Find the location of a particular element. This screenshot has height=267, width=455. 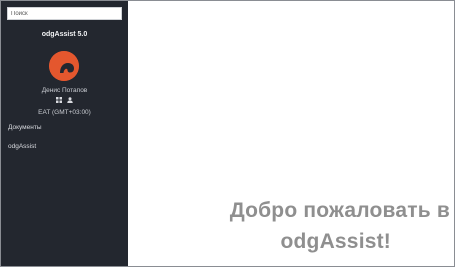

apps-icon is located at coordinates (58, 101).